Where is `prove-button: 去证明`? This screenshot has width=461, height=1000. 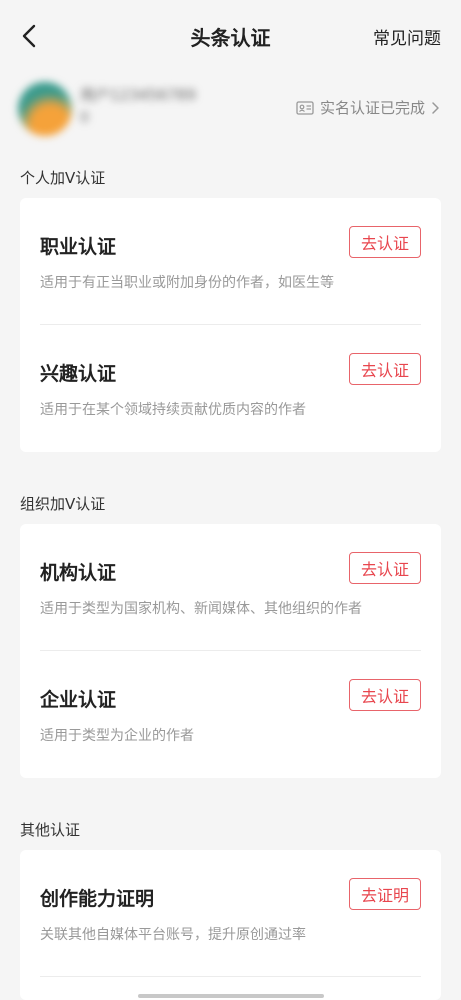 prove-button: 去证明 is located at coordinates (385, 894).